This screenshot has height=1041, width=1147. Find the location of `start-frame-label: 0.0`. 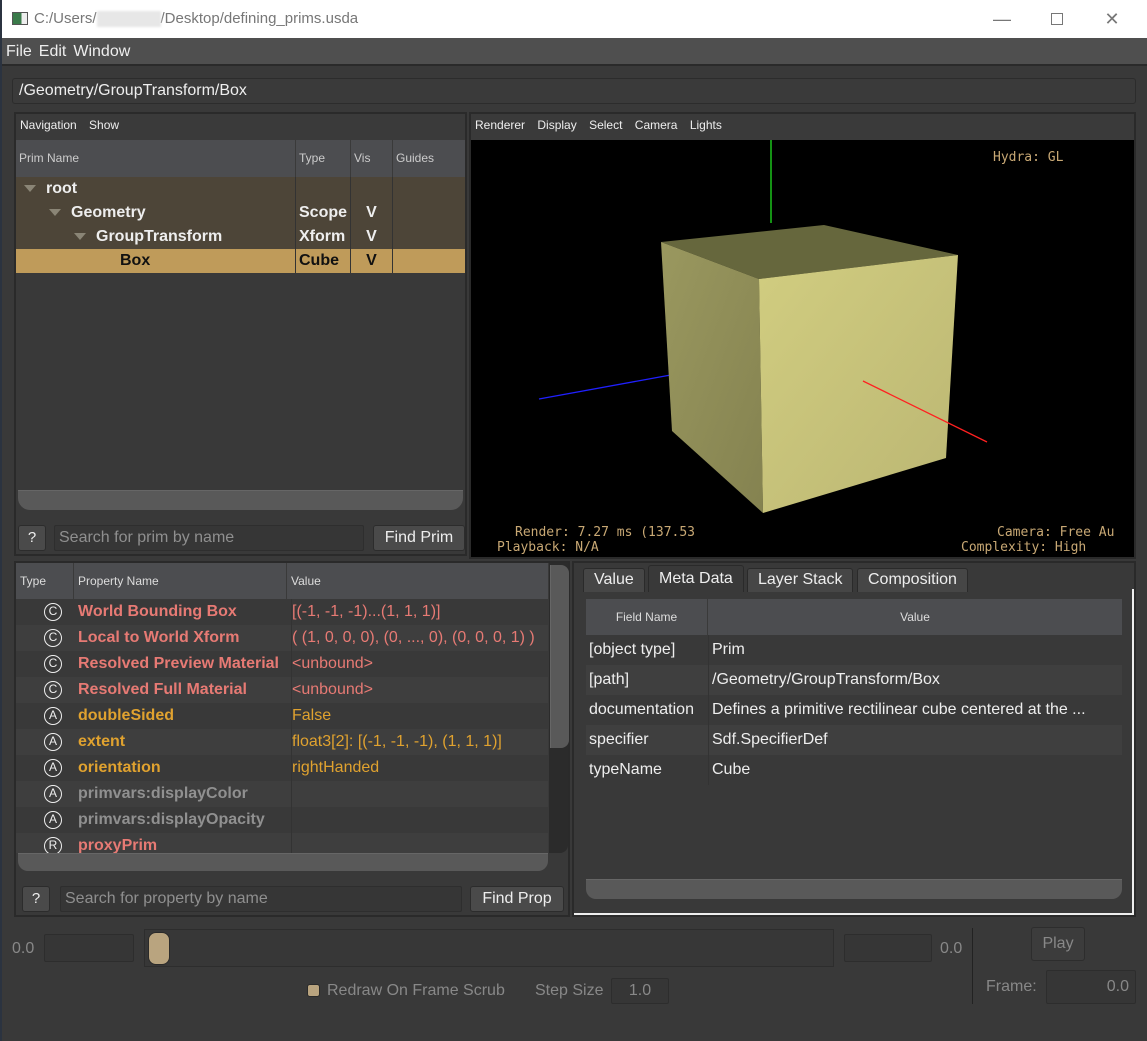

start-frame-label: 0.0 is located at coordinates (23, 948).